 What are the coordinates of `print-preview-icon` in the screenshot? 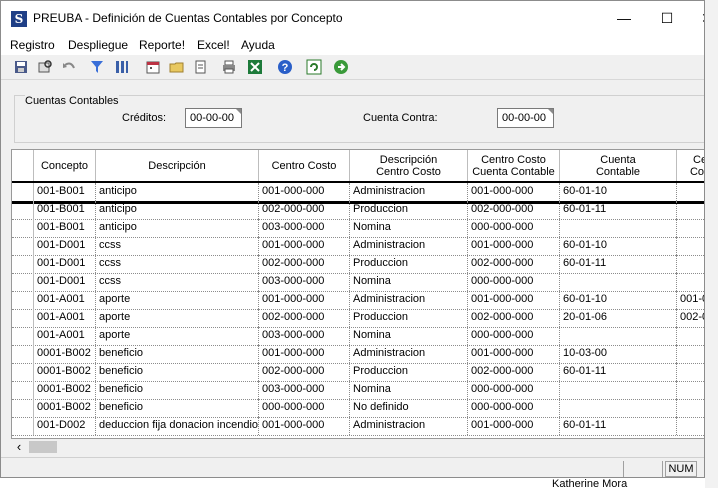 It's located at (45, 67).